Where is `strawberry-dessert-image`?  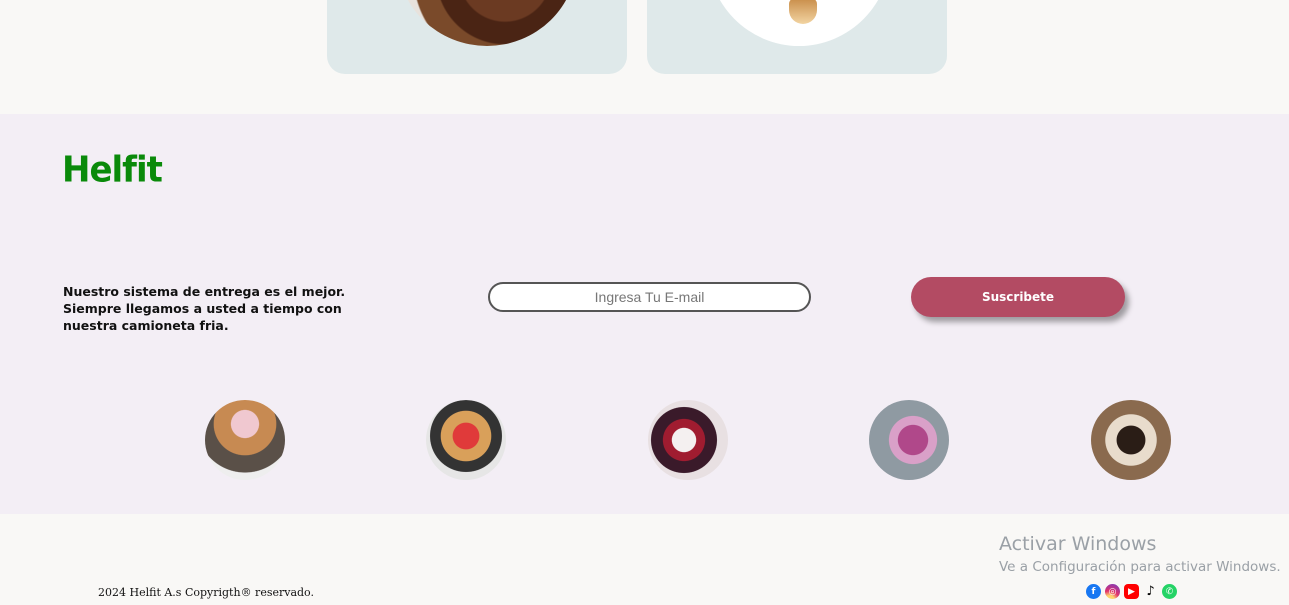
strawberry-dessert-image is located at coordinates (466, 440).